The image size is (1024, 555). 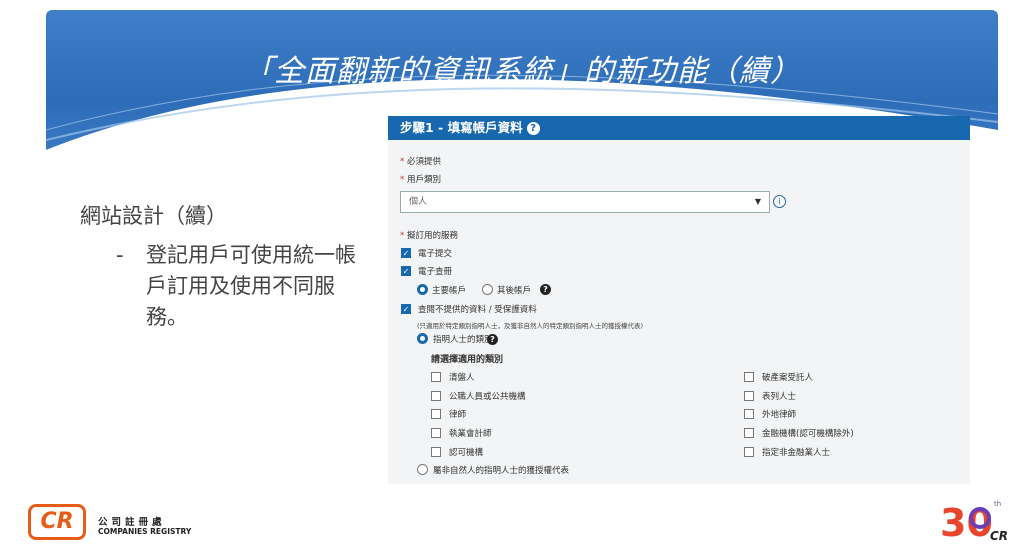 What do you see at coordinates (757, 201) in the screenshot?
I see `chevron-down-icon: ▼` at bounding box center [757, 201].